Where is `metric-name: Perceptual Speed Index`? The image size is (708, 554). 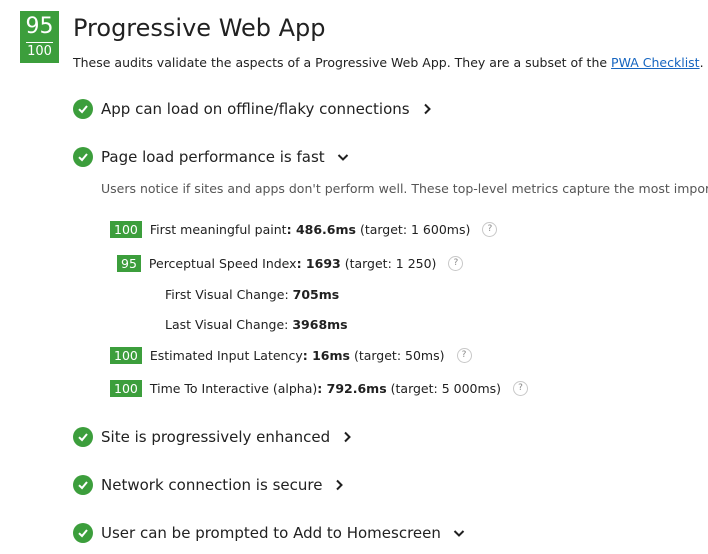 metric-name: Perceptual Speed Index is located at coordinates (222, 263).